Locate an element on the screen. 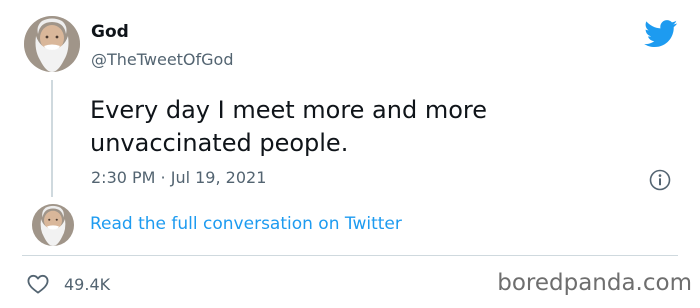 The width and height of the screenshot is (700, 308). info-icon is located at coordinates (660, 180).